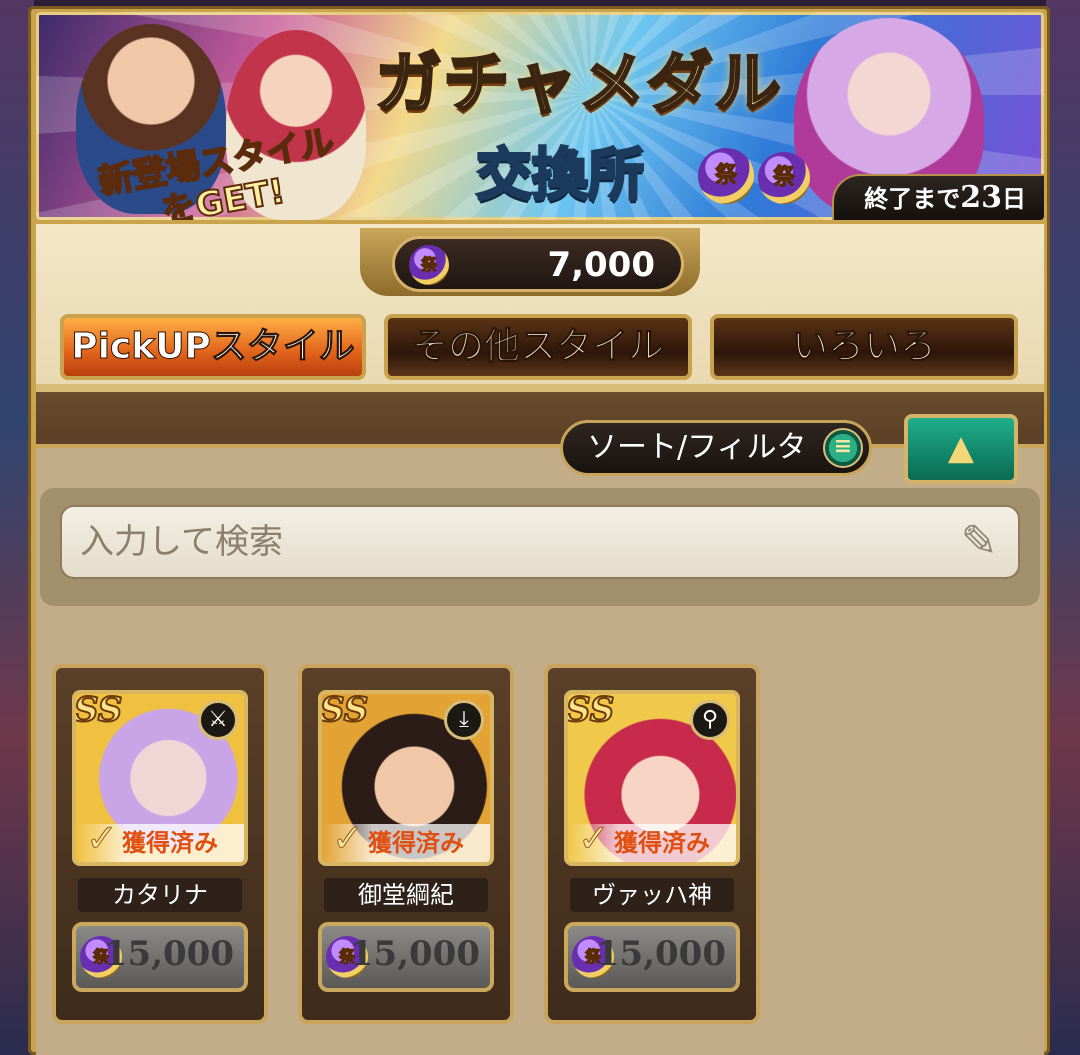  Describe the element at coordinates (540, 542) in the screenshot. I see `search-input: 入力して検索` at that location.